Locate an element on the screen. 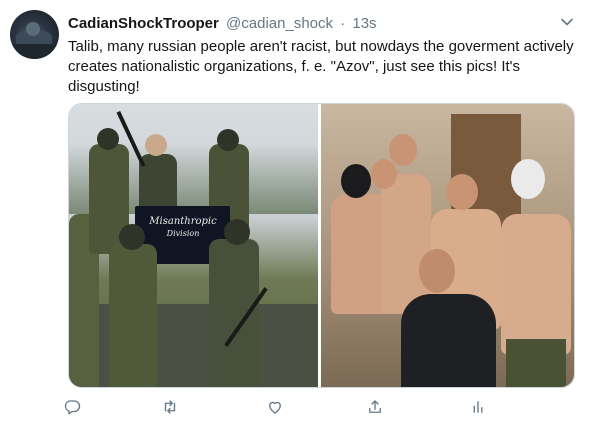 This screenshot has height=432, width=611. analytics-icon is located at coordinates (478, 407).